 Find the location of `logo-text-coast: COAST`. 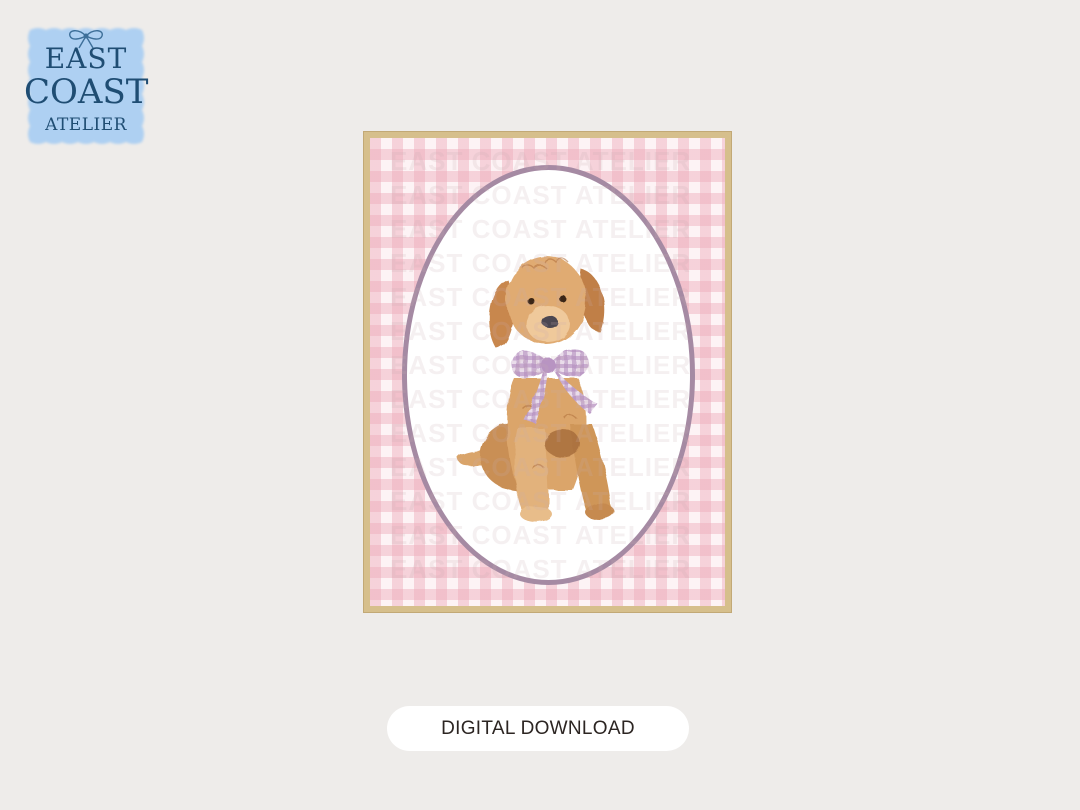

logo-text-coast: COAST is located at coordinates (86, 92).